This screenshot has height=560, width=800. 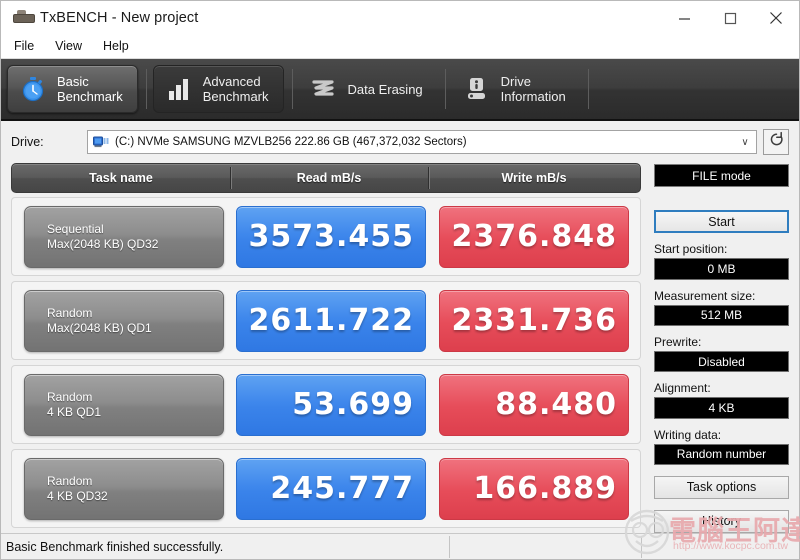 I want to click on writing-data-value: Random number, so click(x=721, y=454).